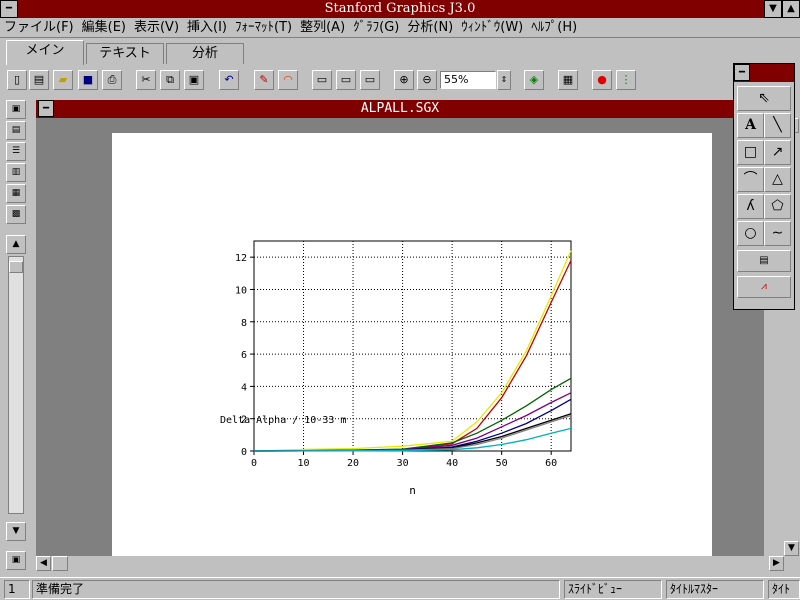  Describe the element at coordinates (244, 452) in the screenshot. I see `y-tick-label-0: 0` at that location.